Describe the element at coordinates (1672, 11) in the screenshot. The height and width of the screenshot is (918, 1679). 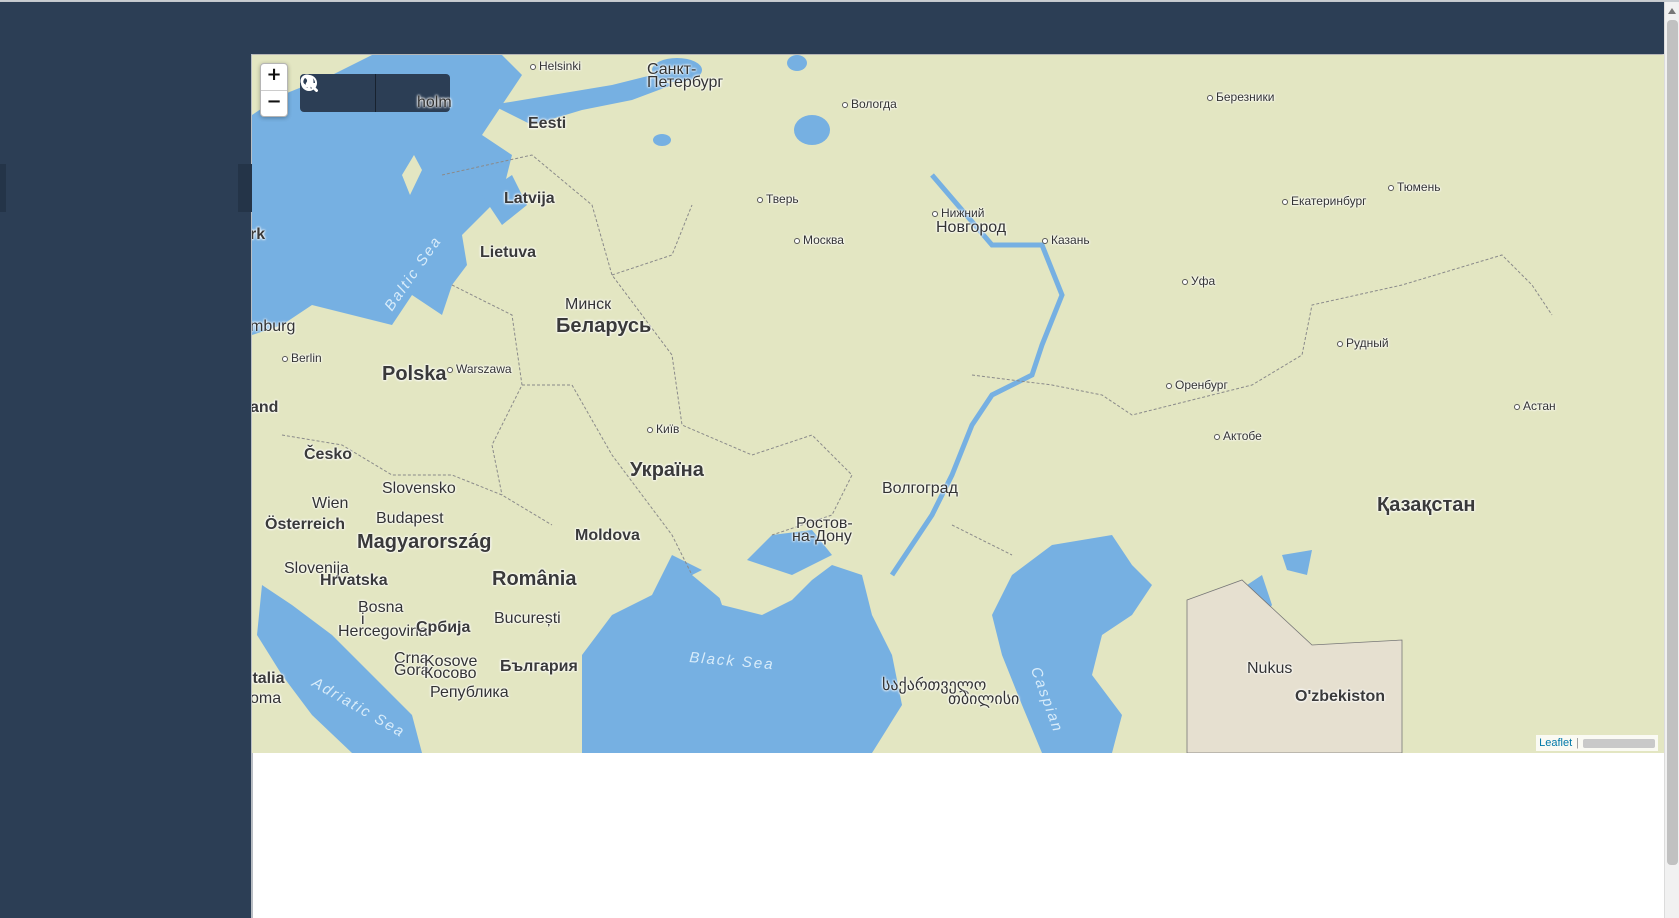
I see `scroll-up-arrow` at that location.